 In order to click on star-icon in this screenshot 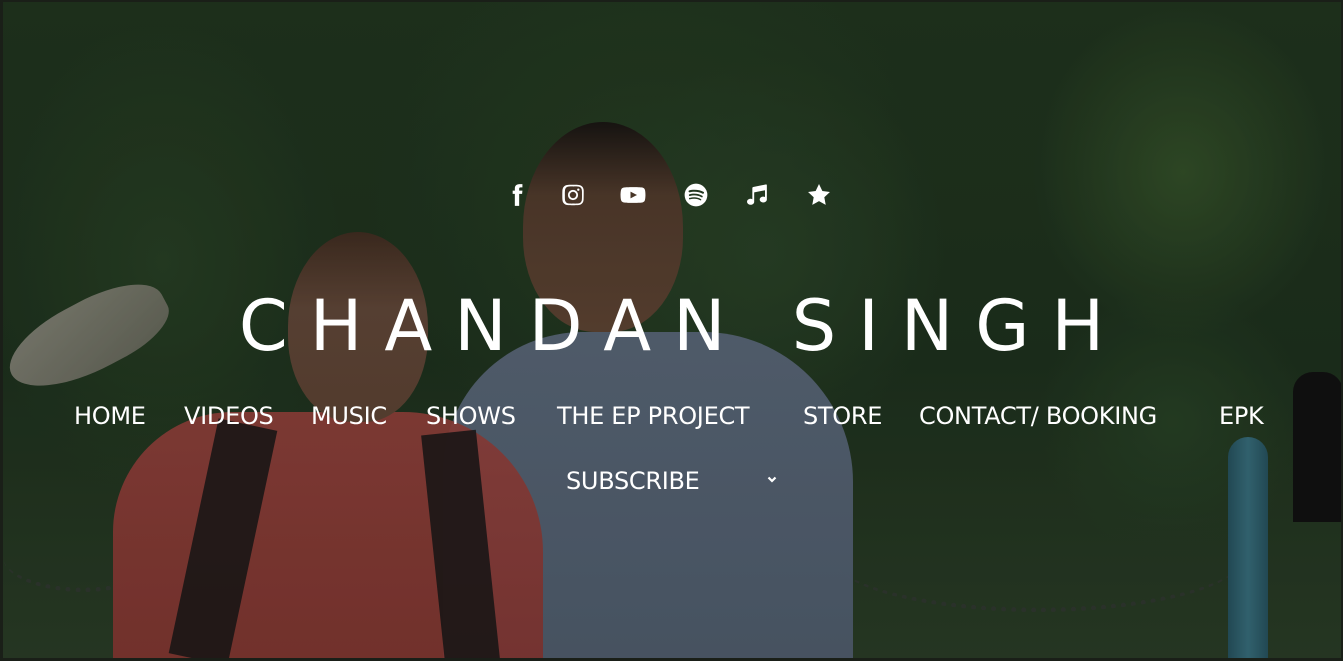, I will do `click(819, 195)`.